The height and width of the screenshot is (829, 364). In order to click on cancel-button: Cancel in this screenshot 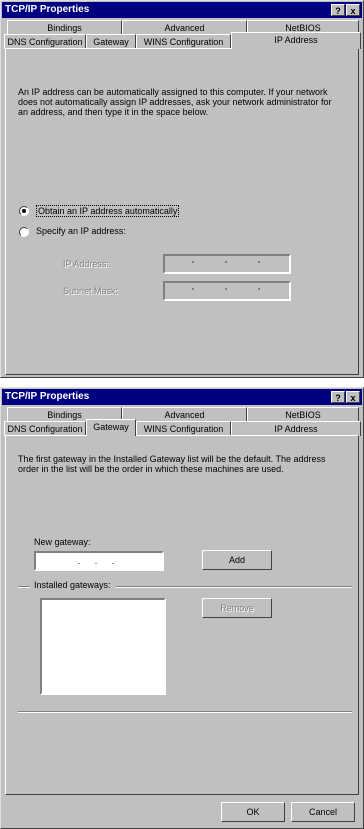, I will do `click(323, 812)`.